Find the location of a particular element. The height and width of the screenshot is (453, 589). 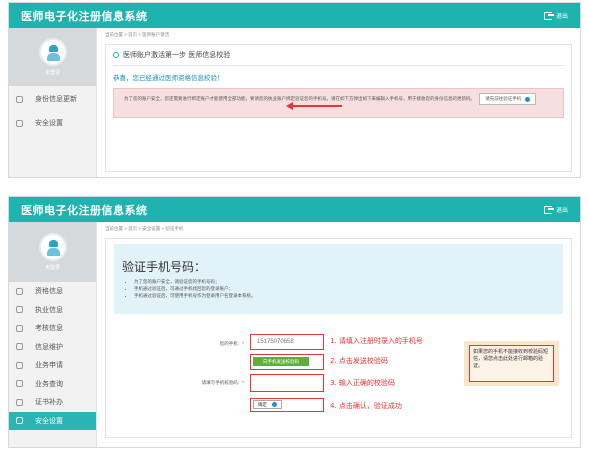

confirm-button: 确定 is located at coordinates (267, 404).